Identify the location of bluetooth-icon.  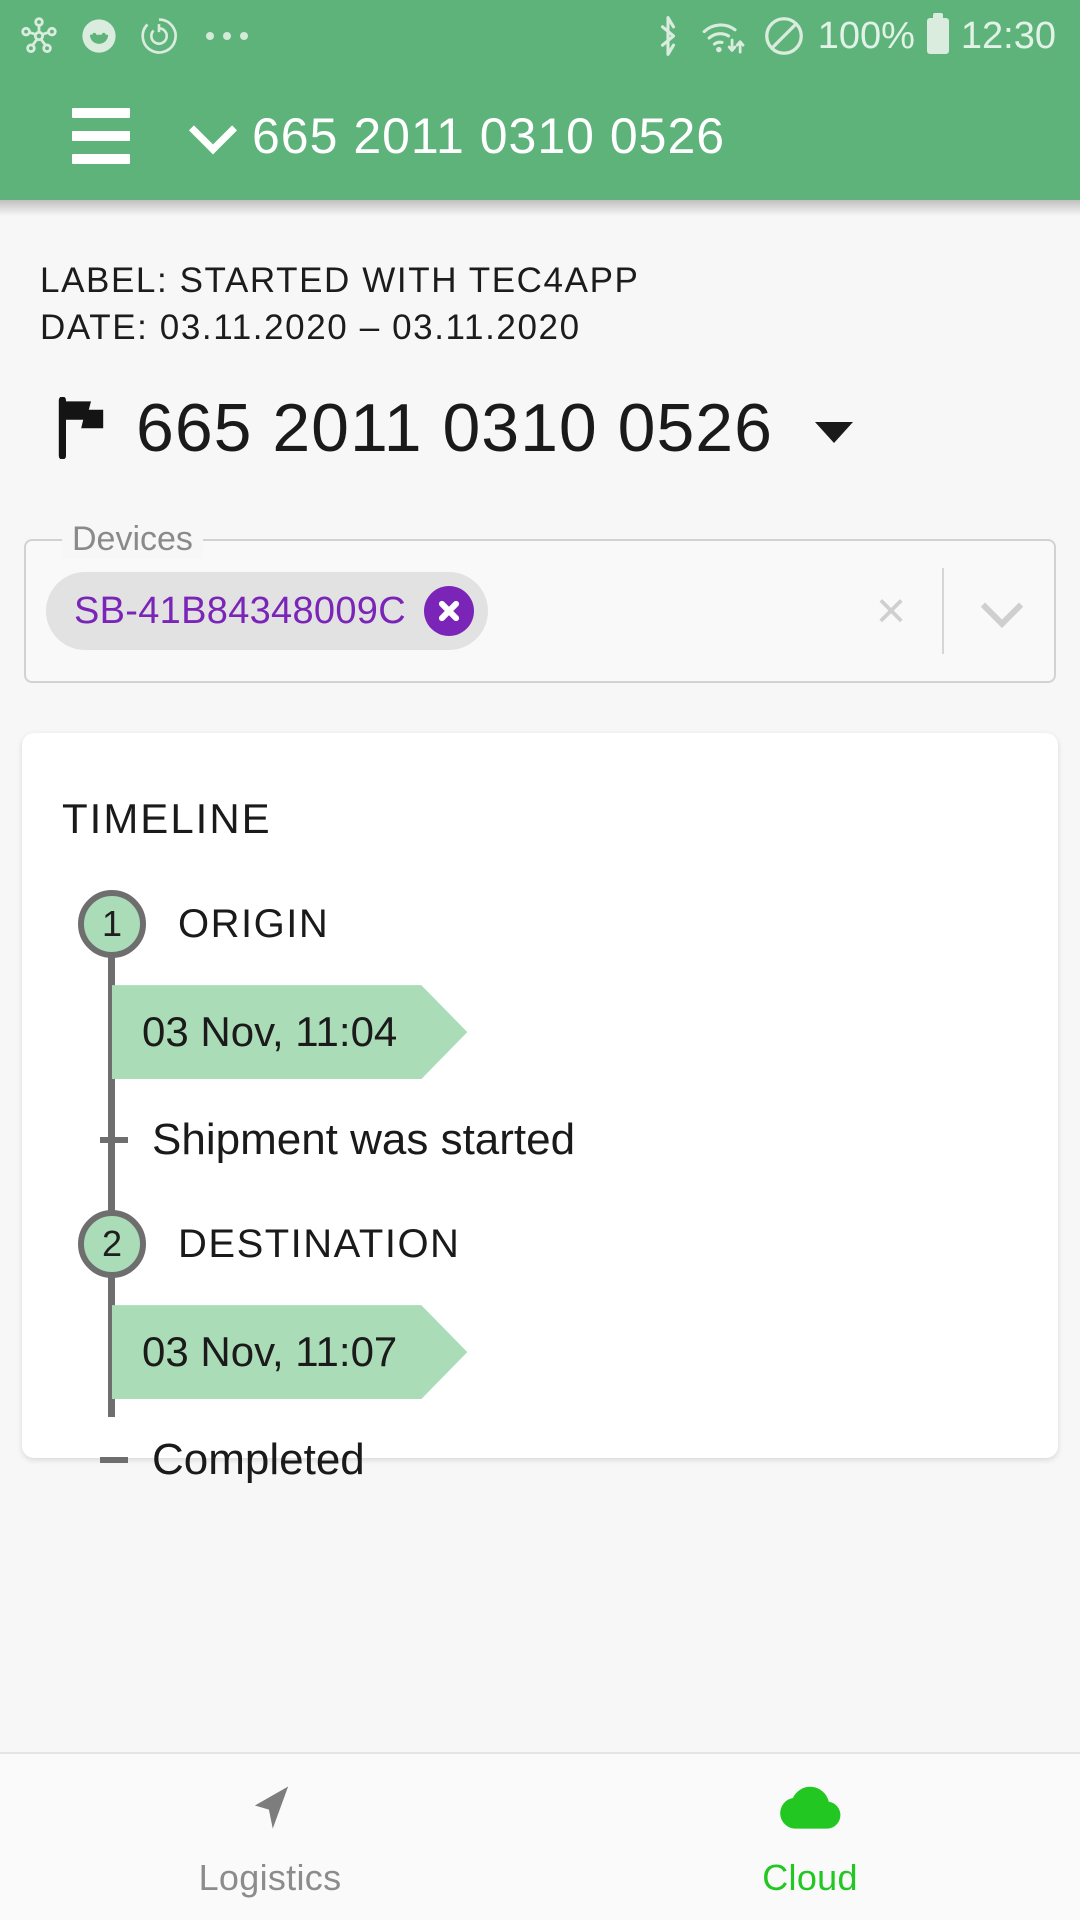
(667, 36).